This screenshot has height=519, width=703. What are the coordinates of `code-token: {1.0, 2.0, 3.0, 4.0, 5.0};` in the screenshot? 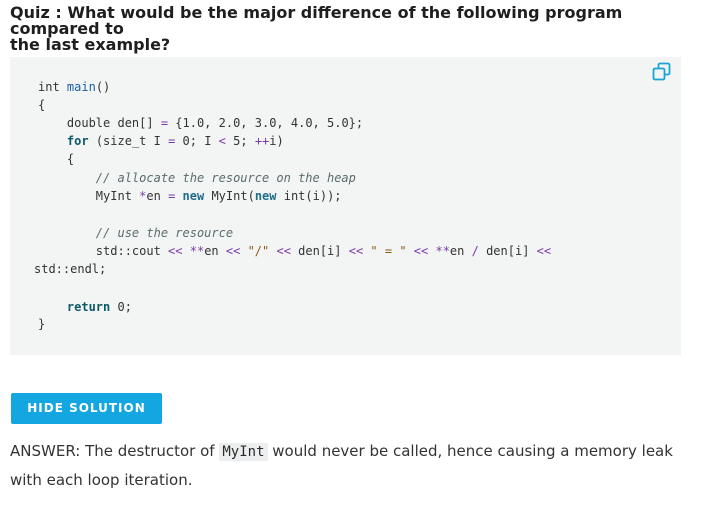 It's located at (266, 123).